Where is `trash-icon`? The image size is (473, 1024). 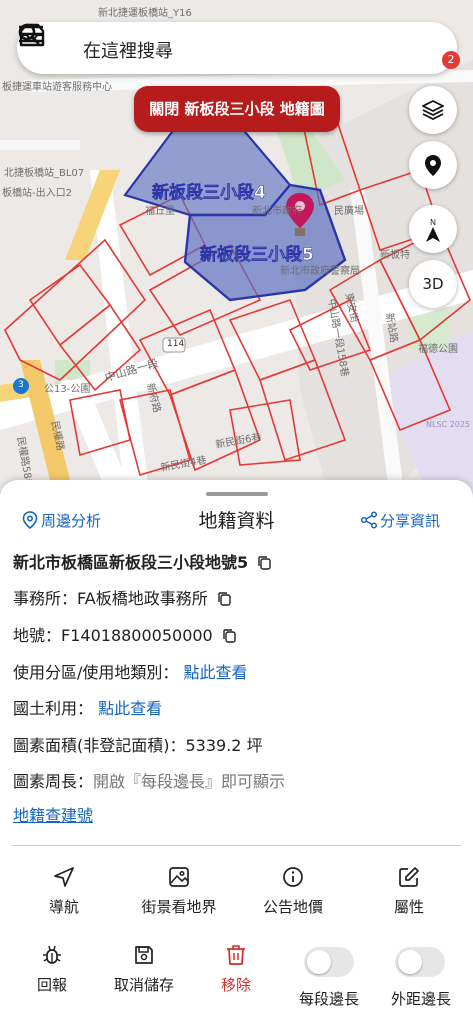
trash-icon is located at coordinates (236, 955).